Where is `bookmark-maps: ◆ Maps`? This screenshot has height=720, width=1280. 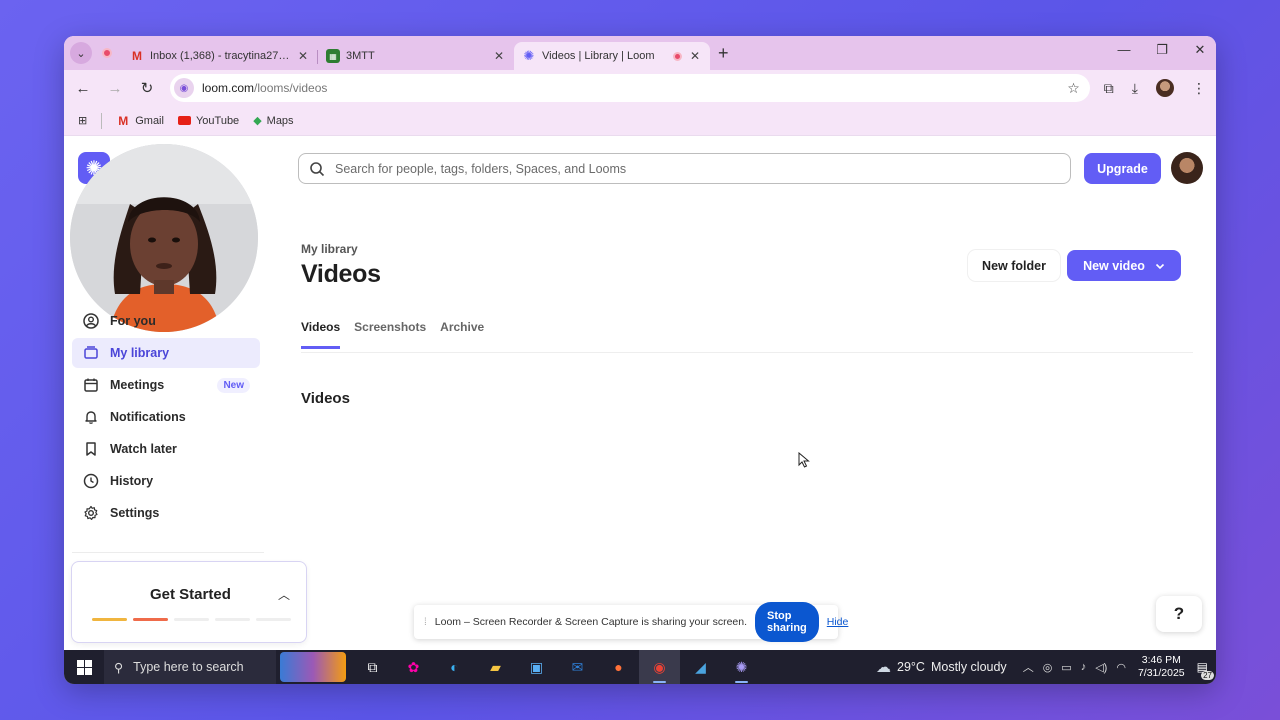 bookmark-maps: ◆ Maps is located at coordinates (273, 121).